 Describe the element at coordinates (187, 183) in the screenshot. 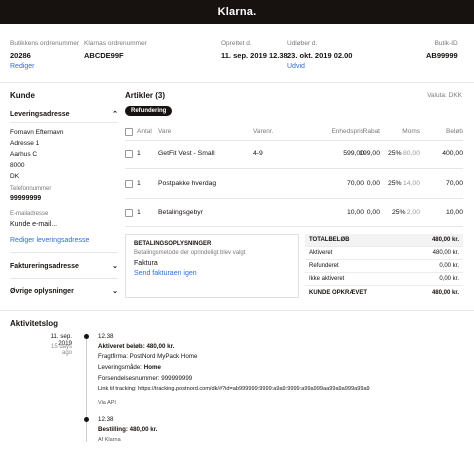

I see `row-item-name: Postpakke hverdag` at that location.